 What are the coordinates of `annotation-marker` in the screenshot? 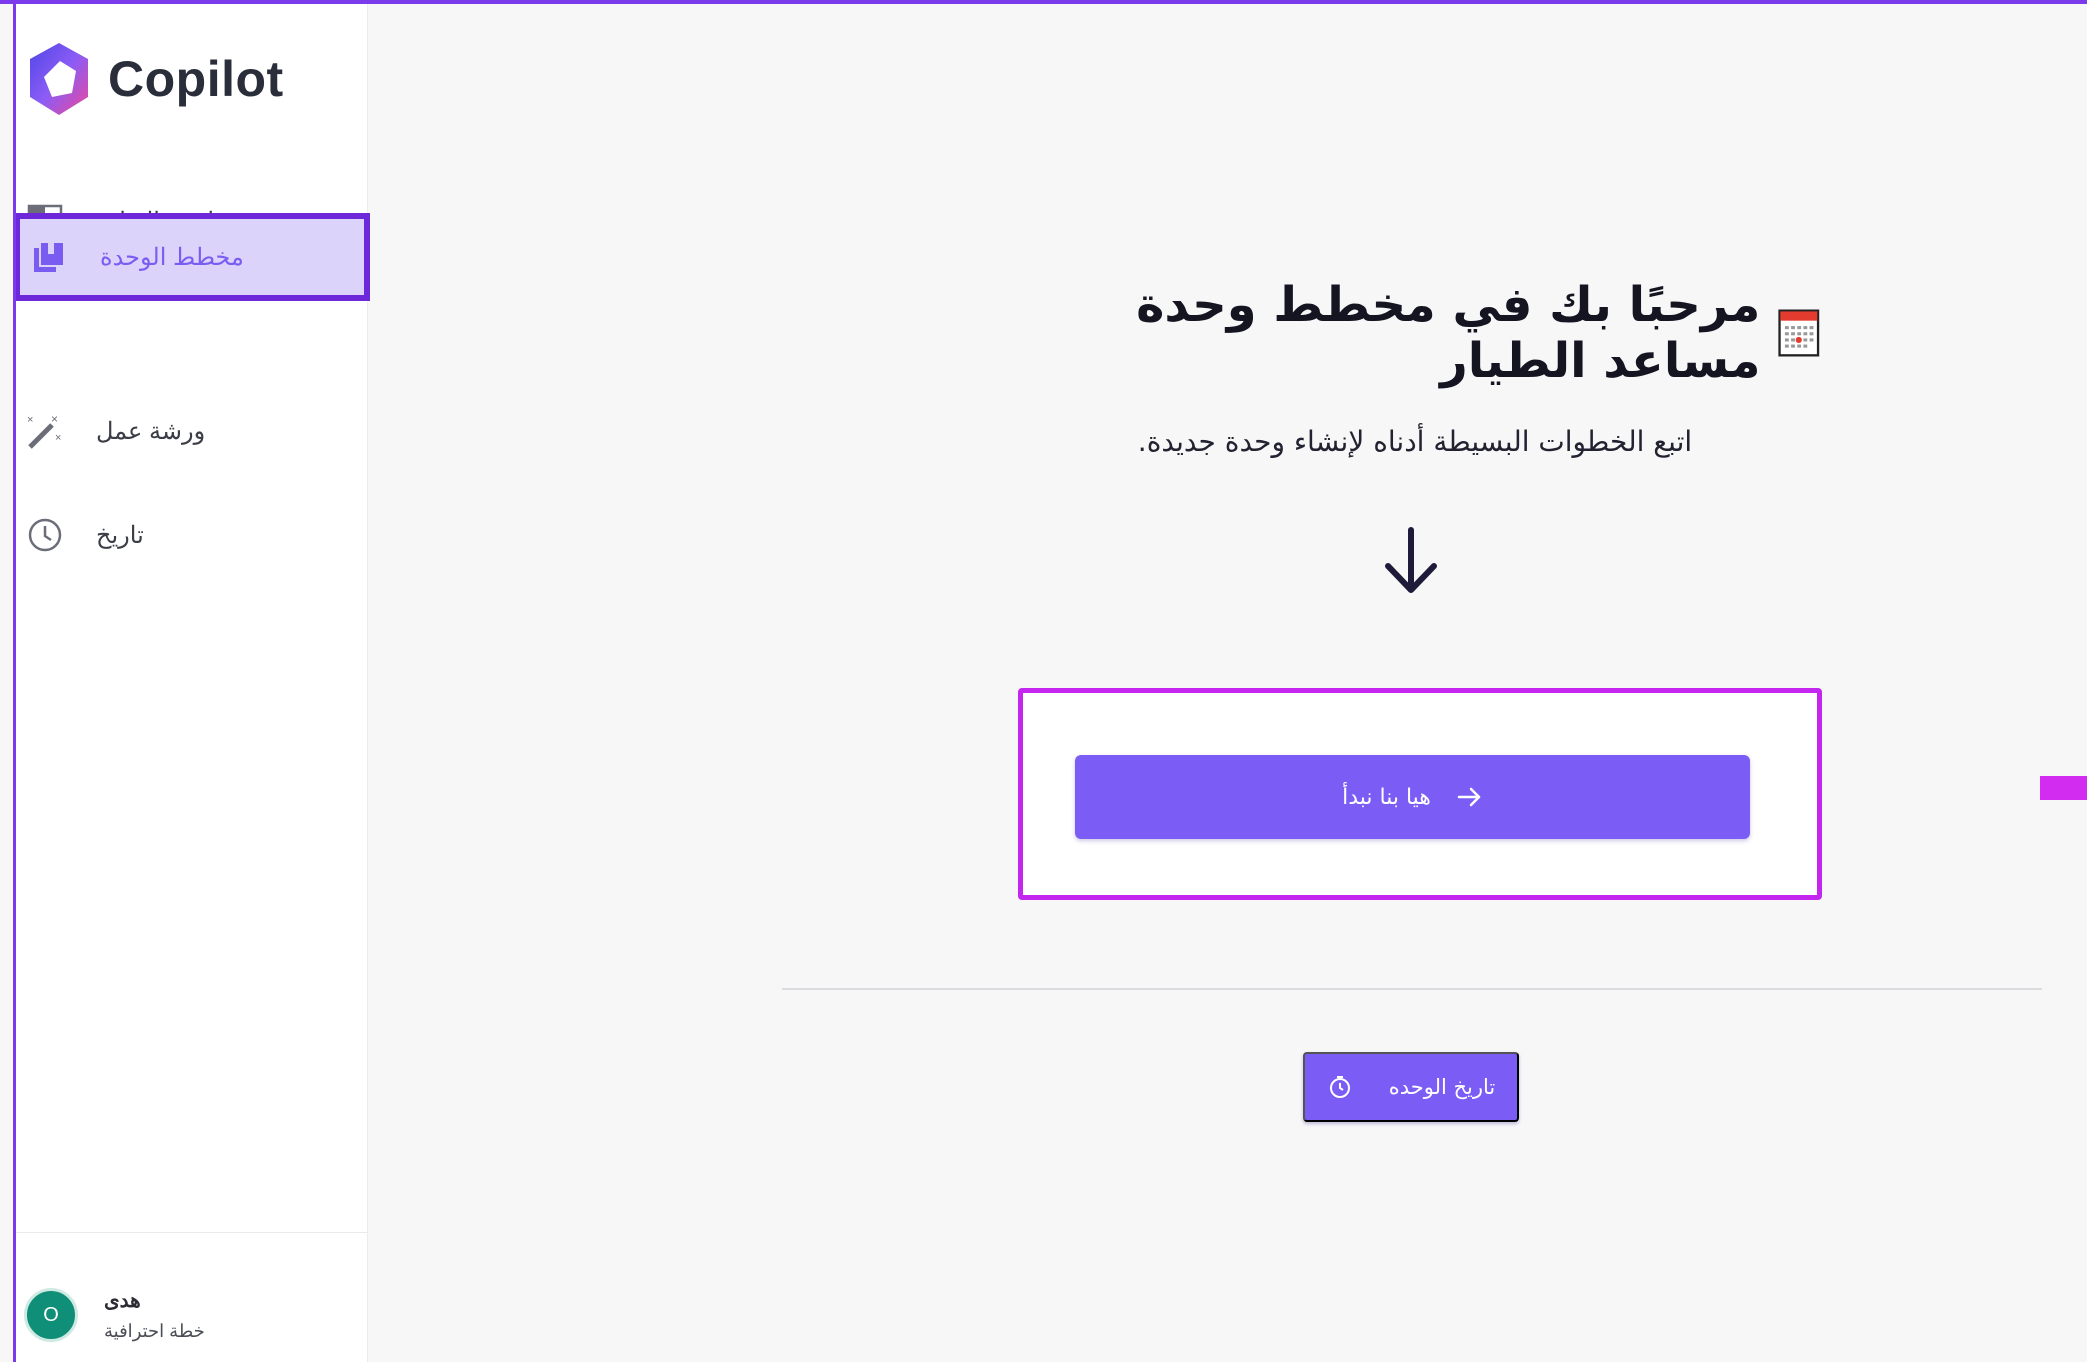 It's located at (2063, 788).